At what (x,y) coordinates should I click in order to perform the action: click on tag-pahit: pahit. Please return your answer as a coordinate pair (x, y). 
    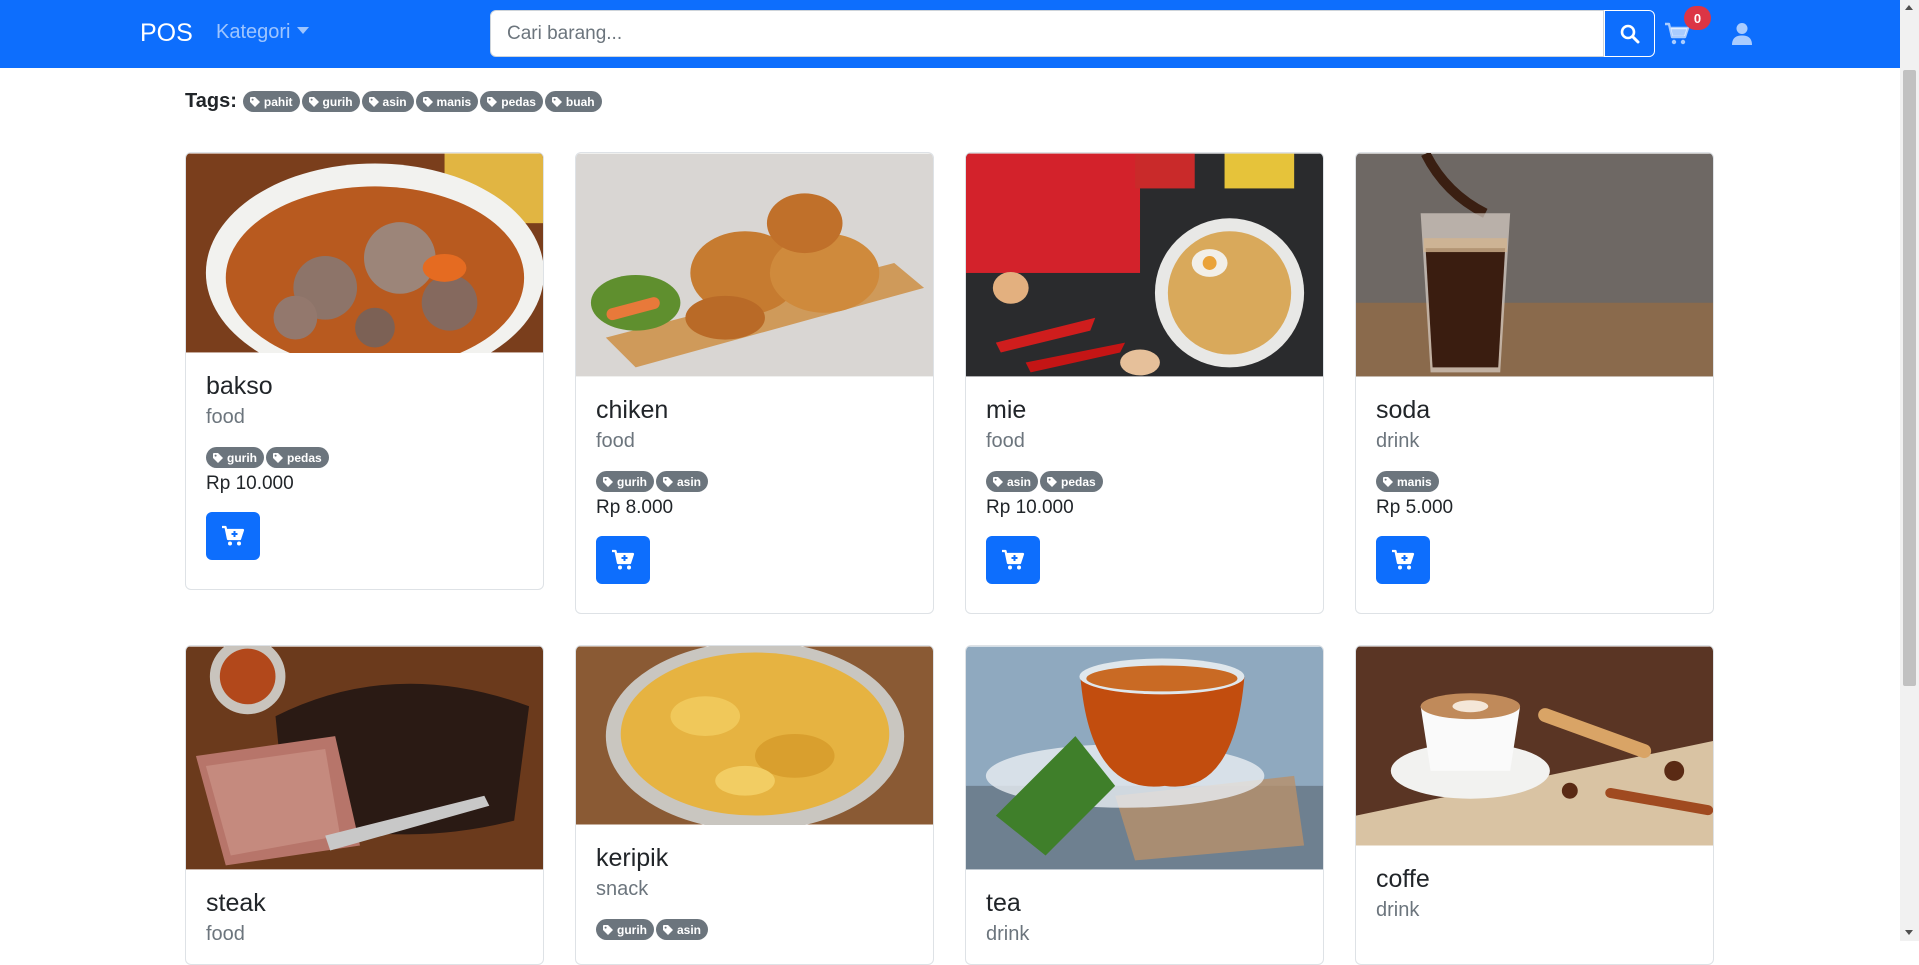
    Looking at the image, I should click on (271, 101).